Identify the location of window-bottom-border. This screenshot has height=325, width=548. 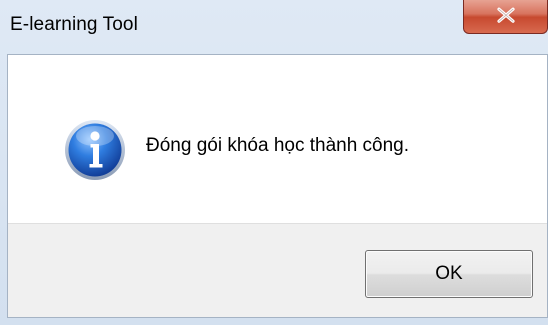
(274, 321).